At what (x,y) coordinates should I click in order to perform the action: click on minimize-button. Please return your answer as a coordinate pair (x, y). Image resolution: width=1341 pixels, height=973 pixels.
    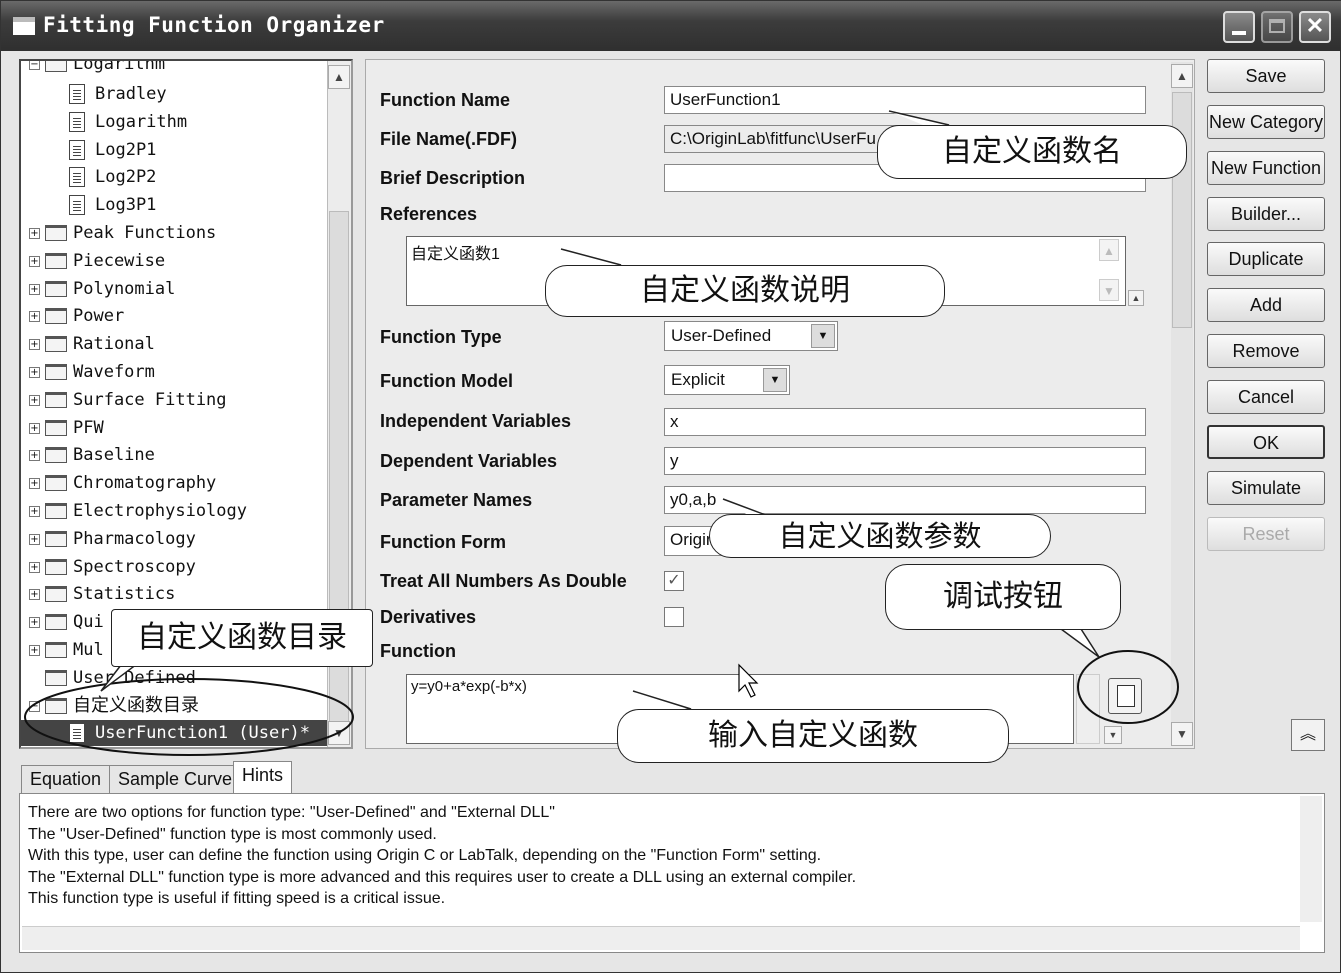
    Looking at the image, I should click on (1239, 27).